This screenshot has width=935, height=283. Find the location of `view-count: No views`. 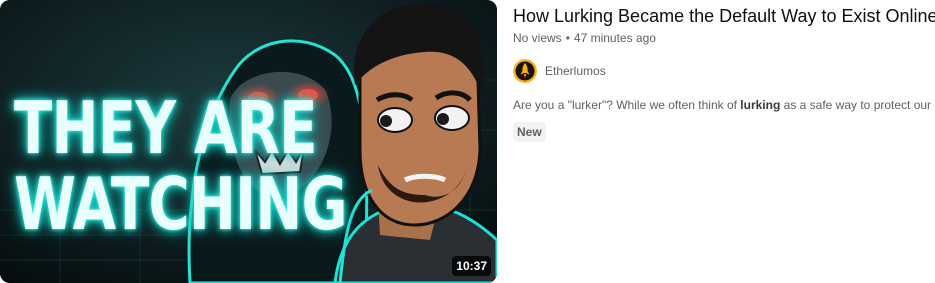

view-count: No views is located at coordinates (537, 38).